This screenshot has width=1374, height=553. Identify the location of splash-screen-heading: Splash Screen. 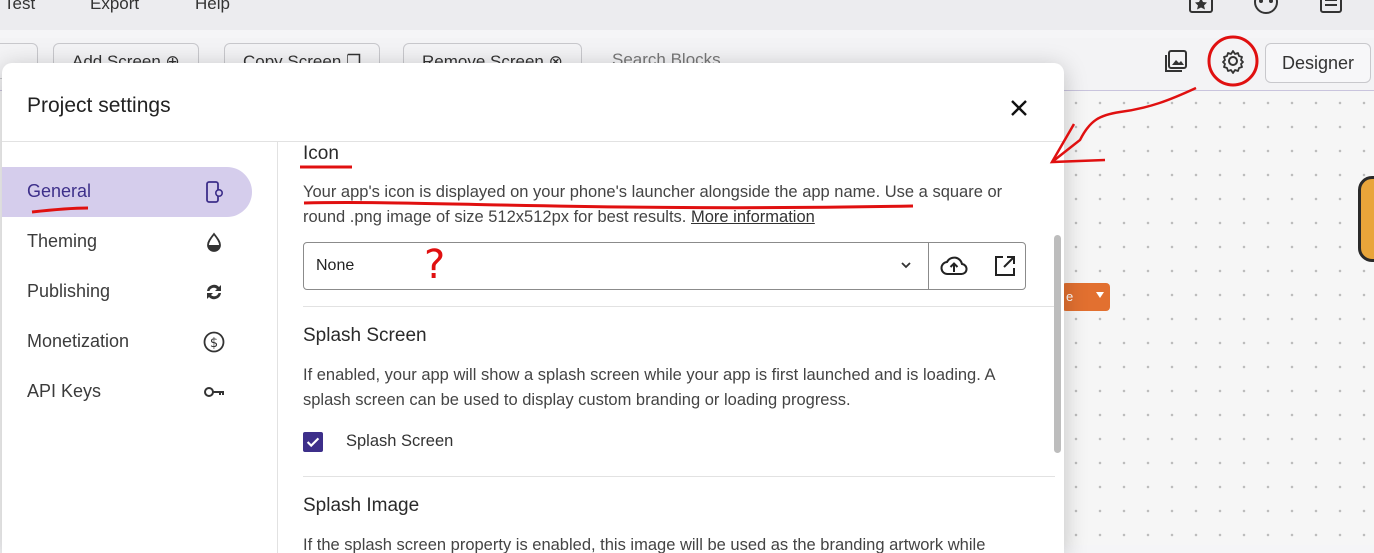
(365, 335).